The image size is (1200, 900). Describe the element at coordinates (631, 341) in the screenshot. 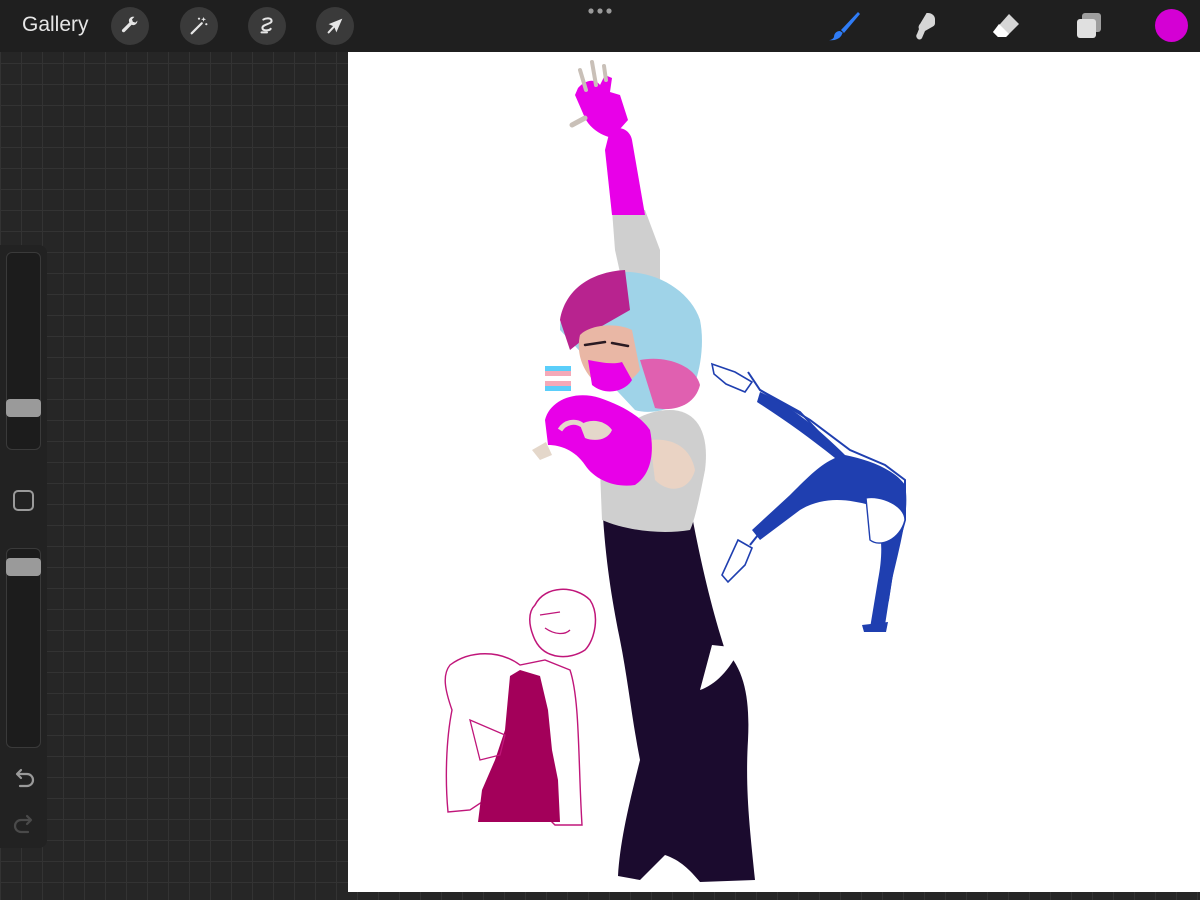

I see `main-figure-head` at that location.